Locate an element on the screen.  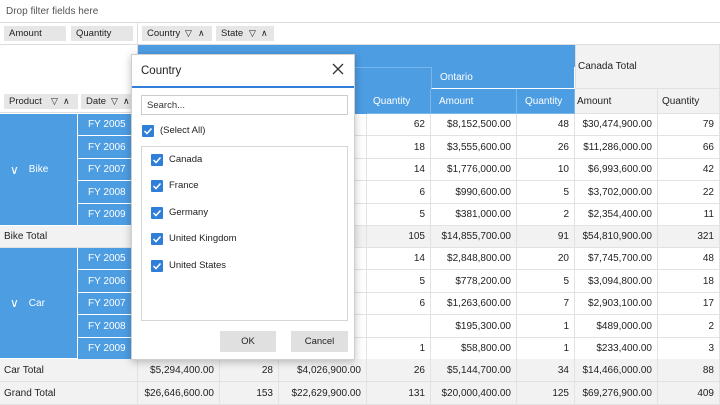
cancel-button: Cancel is located at coordinates (319, 341).